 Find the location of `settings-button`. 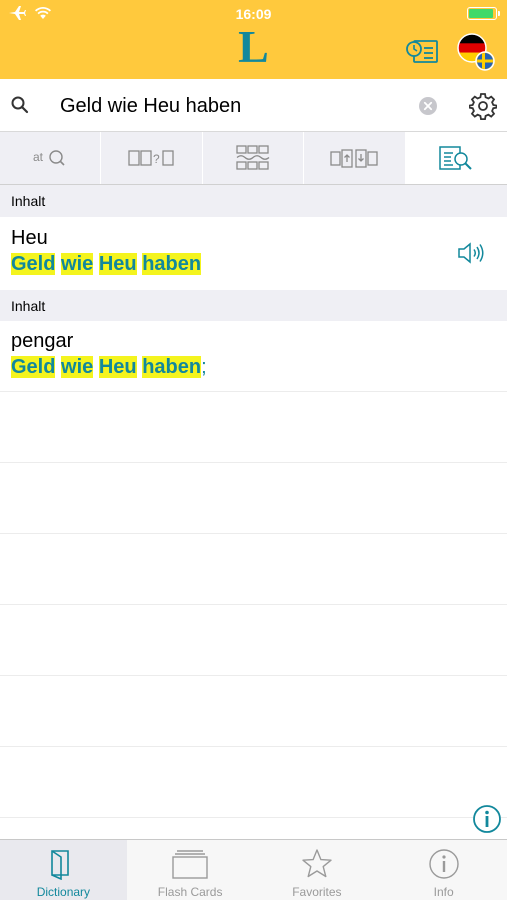

settings-button is located at coordinates (483, 106).